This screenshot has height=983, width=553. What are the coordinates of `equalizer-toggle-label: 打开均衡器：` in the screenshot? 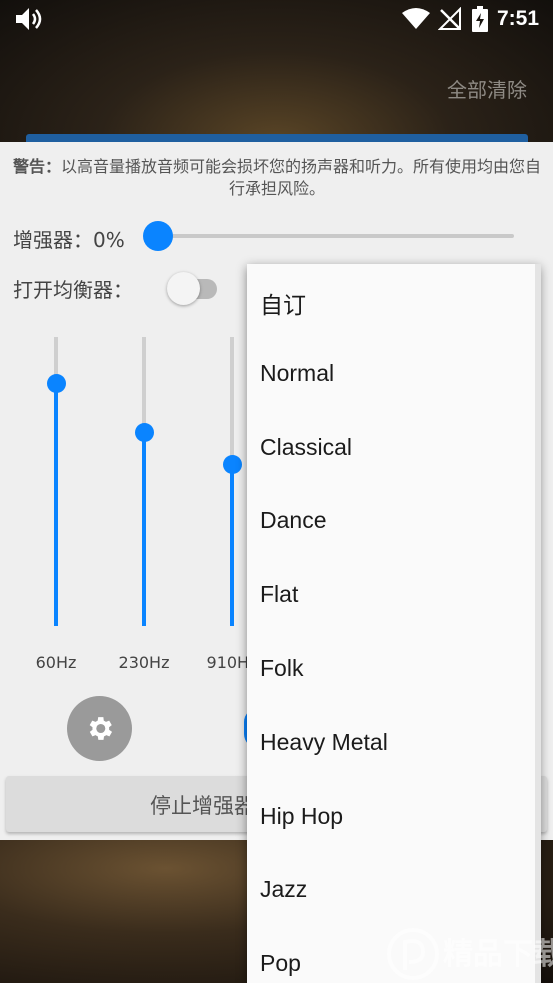 It's located at (73, 290).